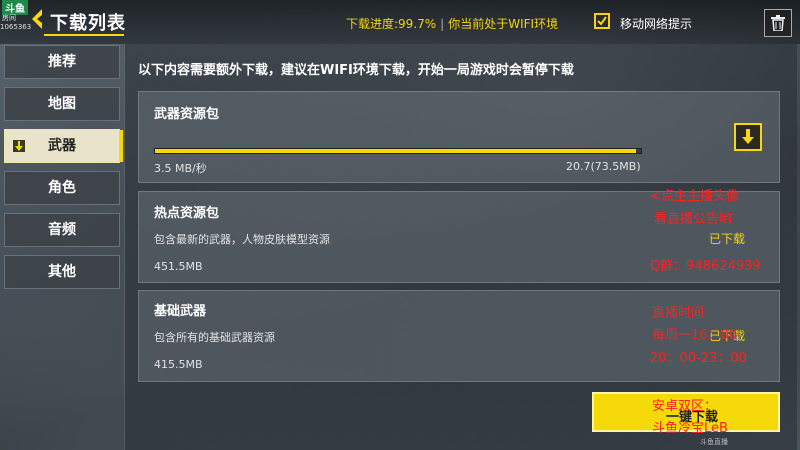  Describe the element at coordinates (678, 313) in the screenshot. I see `stream-overlay-line: 直播时间` at that location.